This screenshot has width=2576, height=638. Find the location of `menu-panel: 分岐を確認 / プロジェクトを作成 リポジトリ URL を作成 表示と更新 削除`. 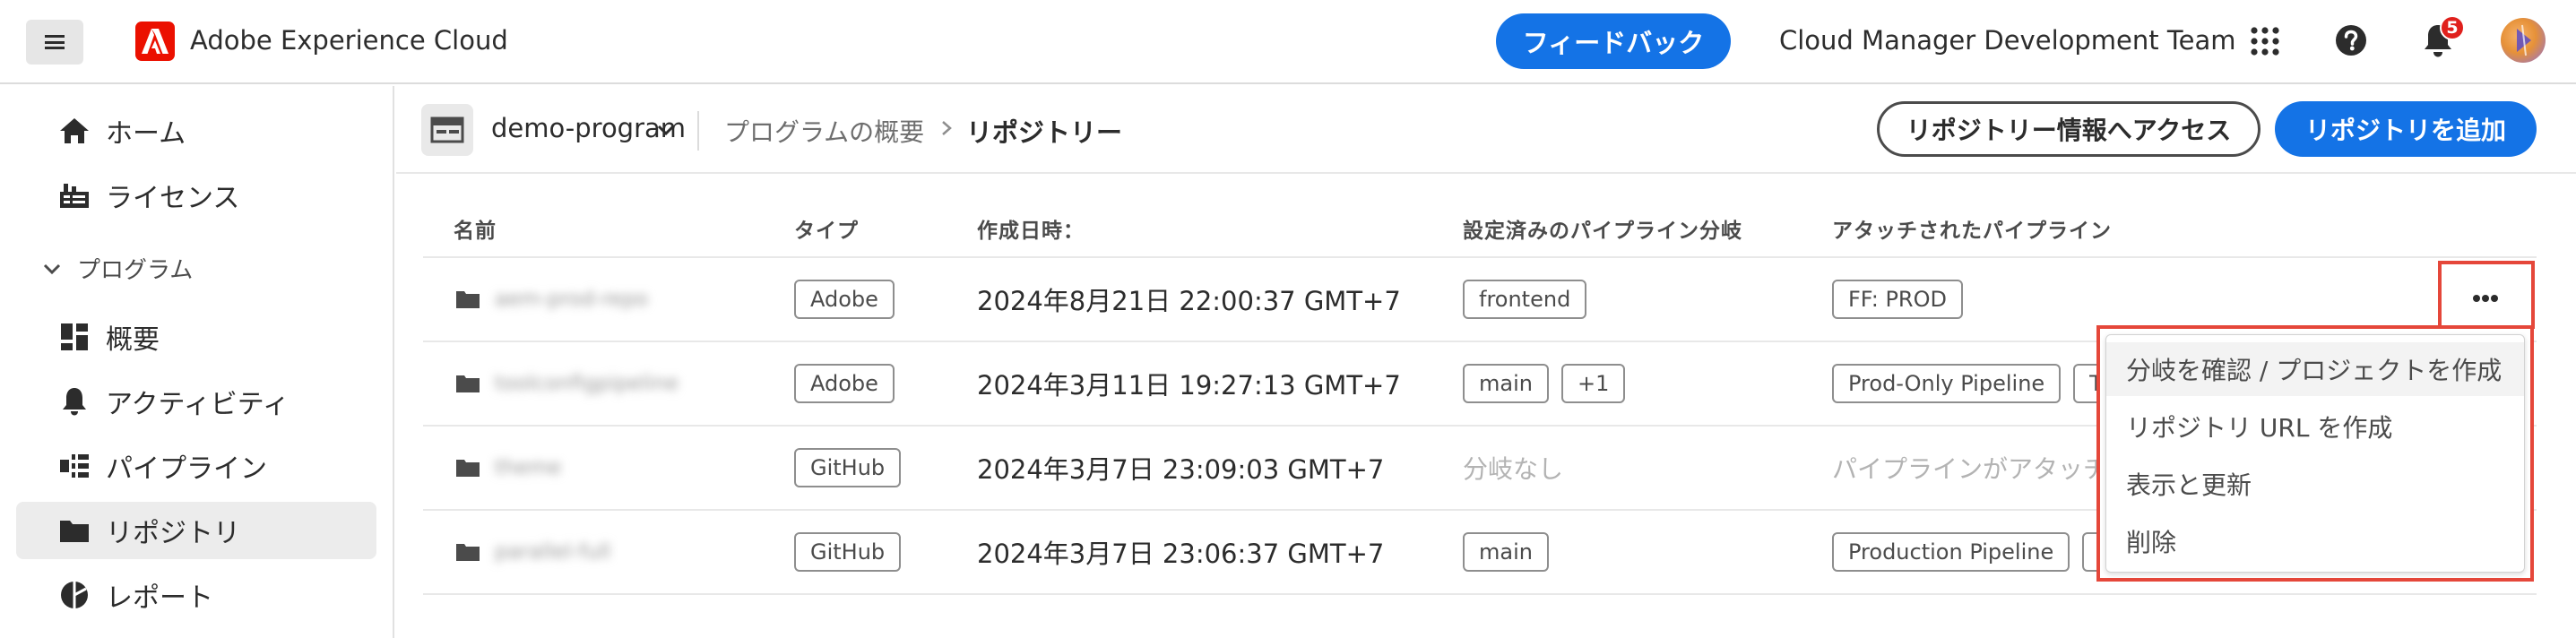

menu-panel: 分岐を確認 / プロジェクトを作成 リポジトリ URL を作成 表示と更新 削除 is located at coordinates (2315, 453).